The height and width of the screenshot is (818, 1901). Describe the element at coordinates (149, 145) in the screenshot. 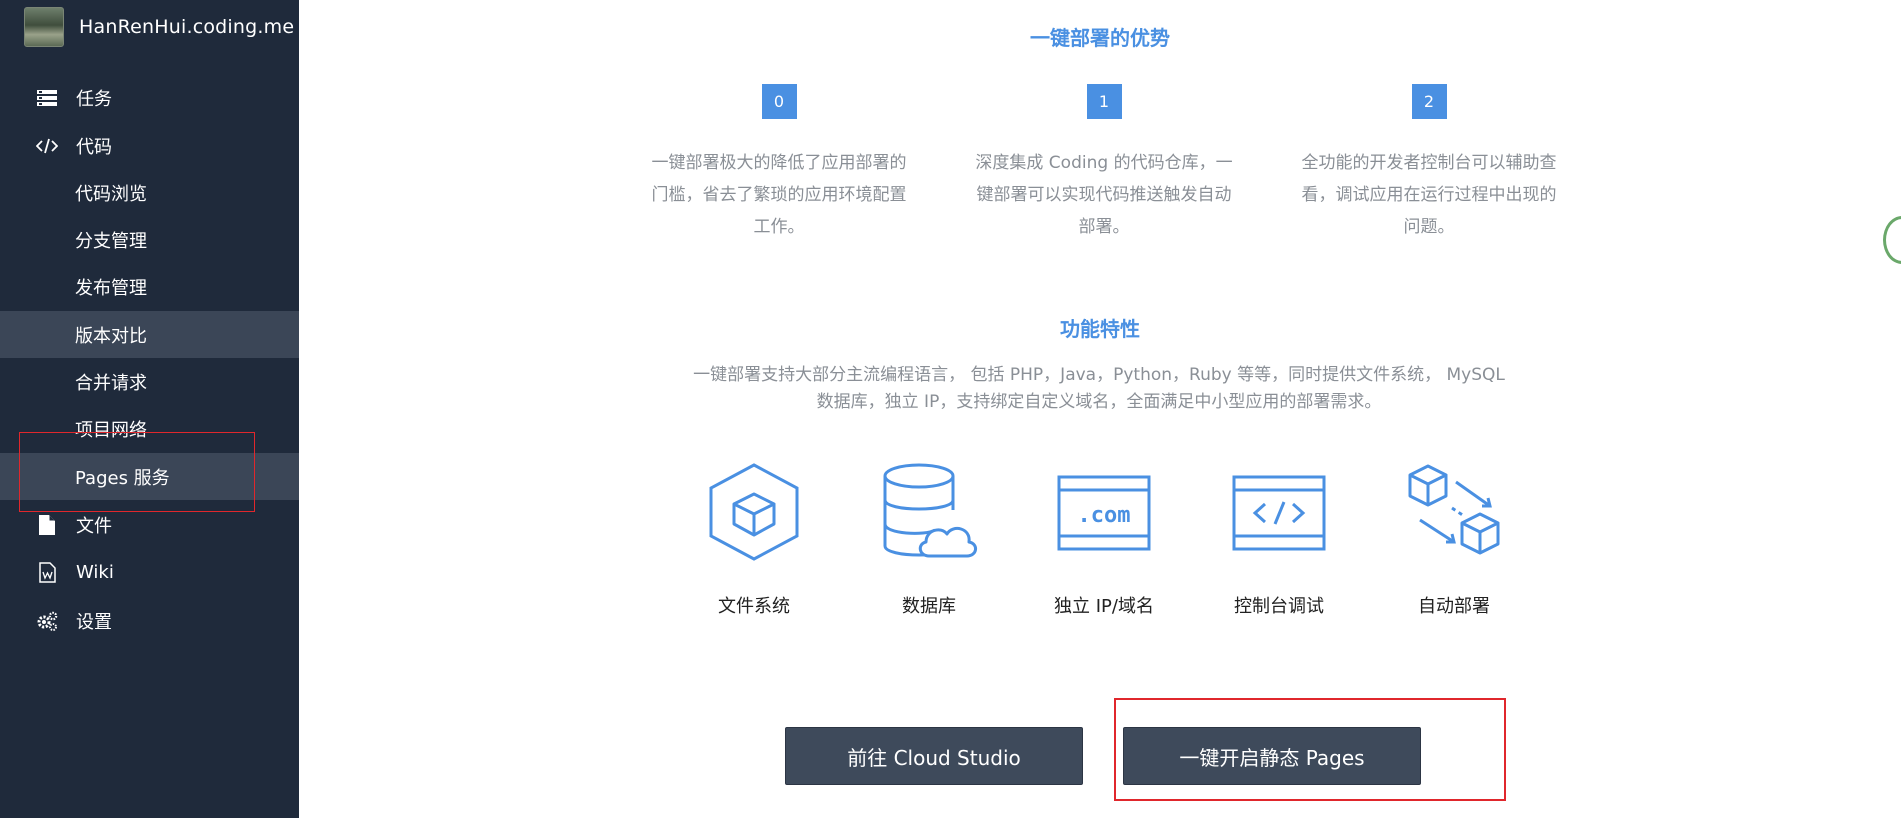

I see `sidebar-item-code: 代码` at that location.